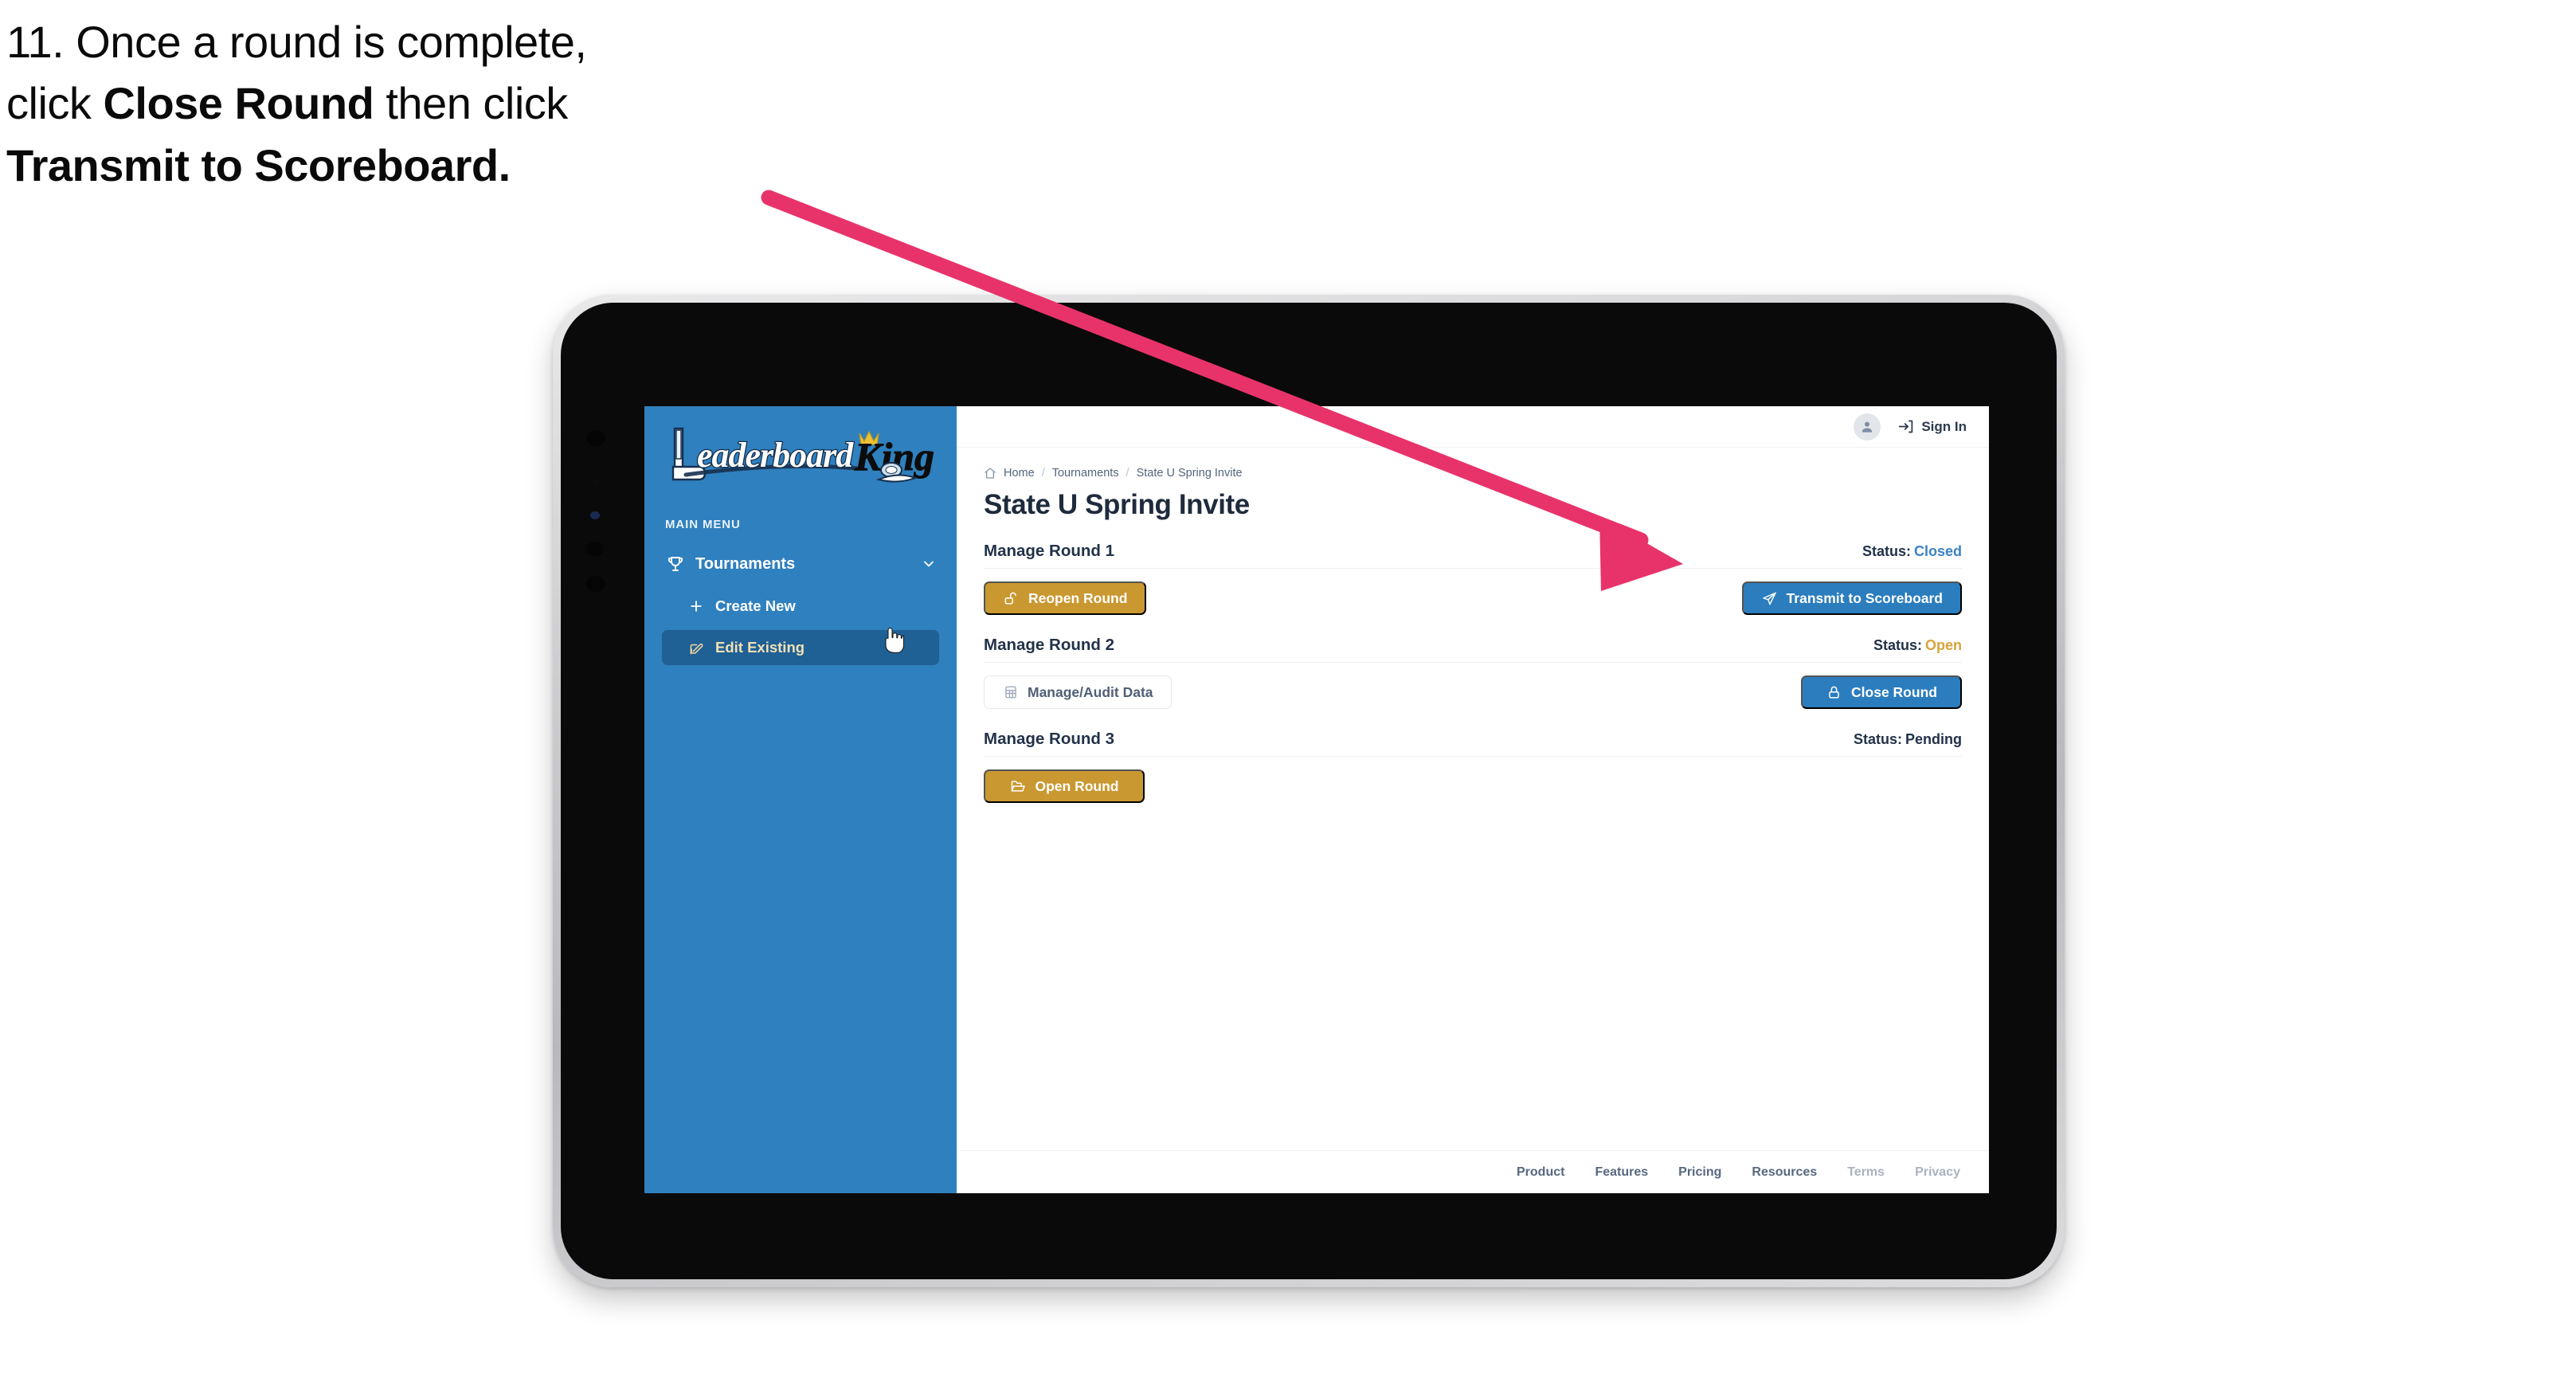 Image resolution: width=2576 pixels, height=1386 pixels. I want to click on sidebar-item-tournaments: Tournaments, so click(800, 564).